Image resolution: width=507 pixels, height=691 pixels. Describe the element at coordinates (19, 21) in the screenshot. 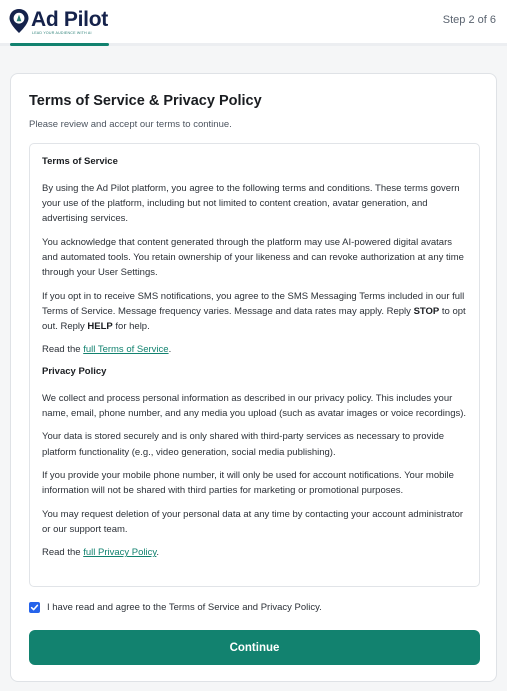

I see `map-pin-logo-icon` at that location.